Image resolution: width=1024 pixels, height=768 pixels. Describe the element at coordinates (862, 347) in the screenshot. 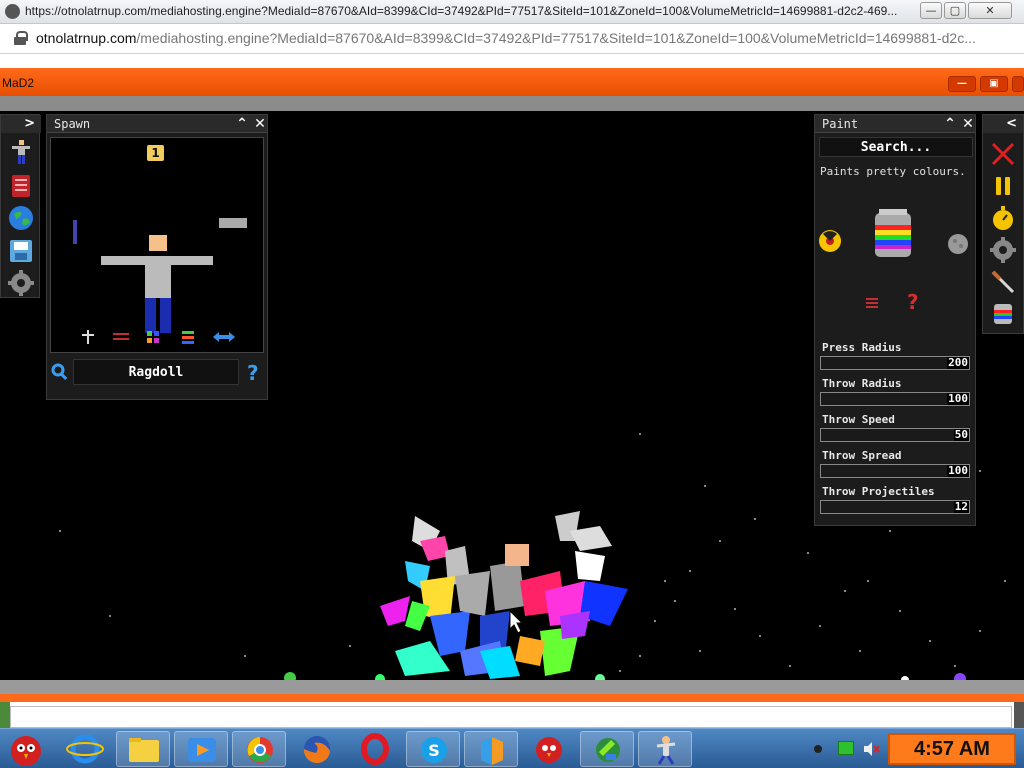

I see `slider-label: Press Radius` at that location.